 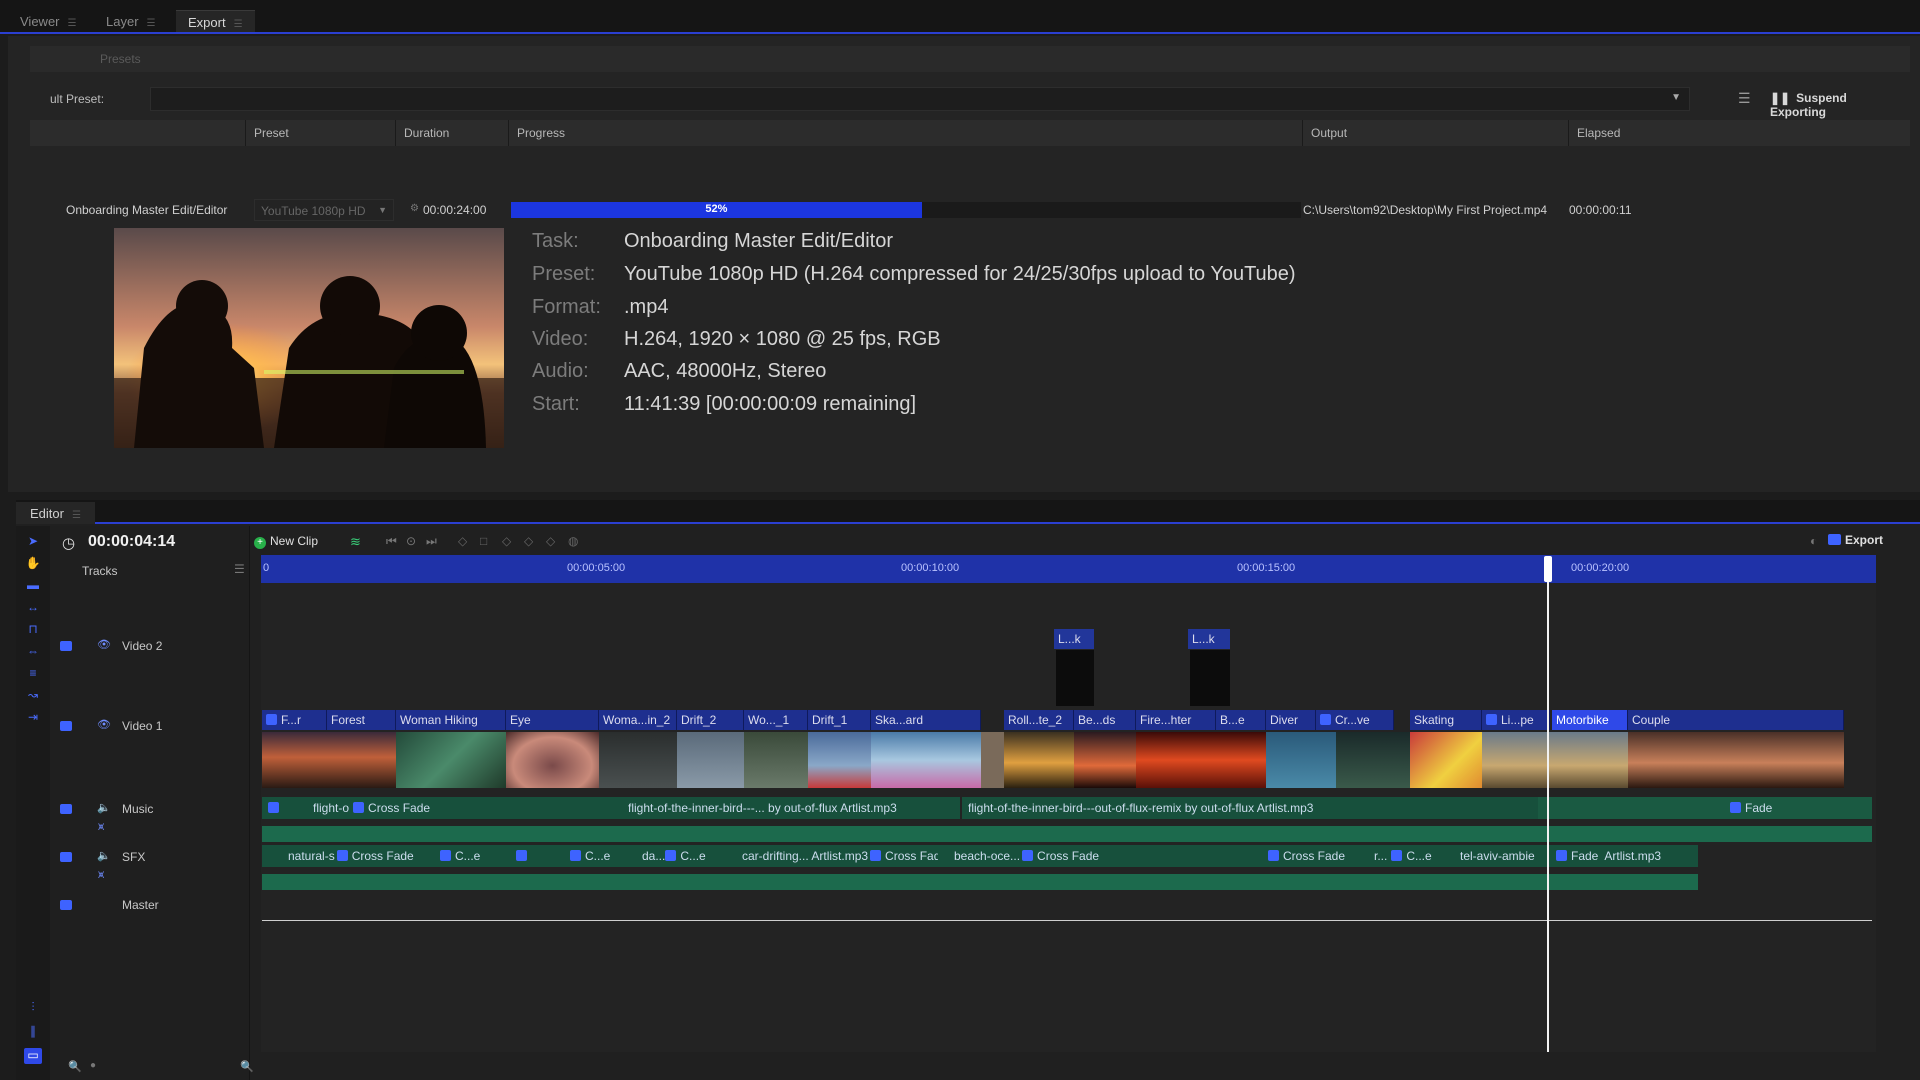 What do you see at coordinates (710, 720) in the screenshot?
I see `video1-clip: Drift_2` at bounding box center [710, 720].